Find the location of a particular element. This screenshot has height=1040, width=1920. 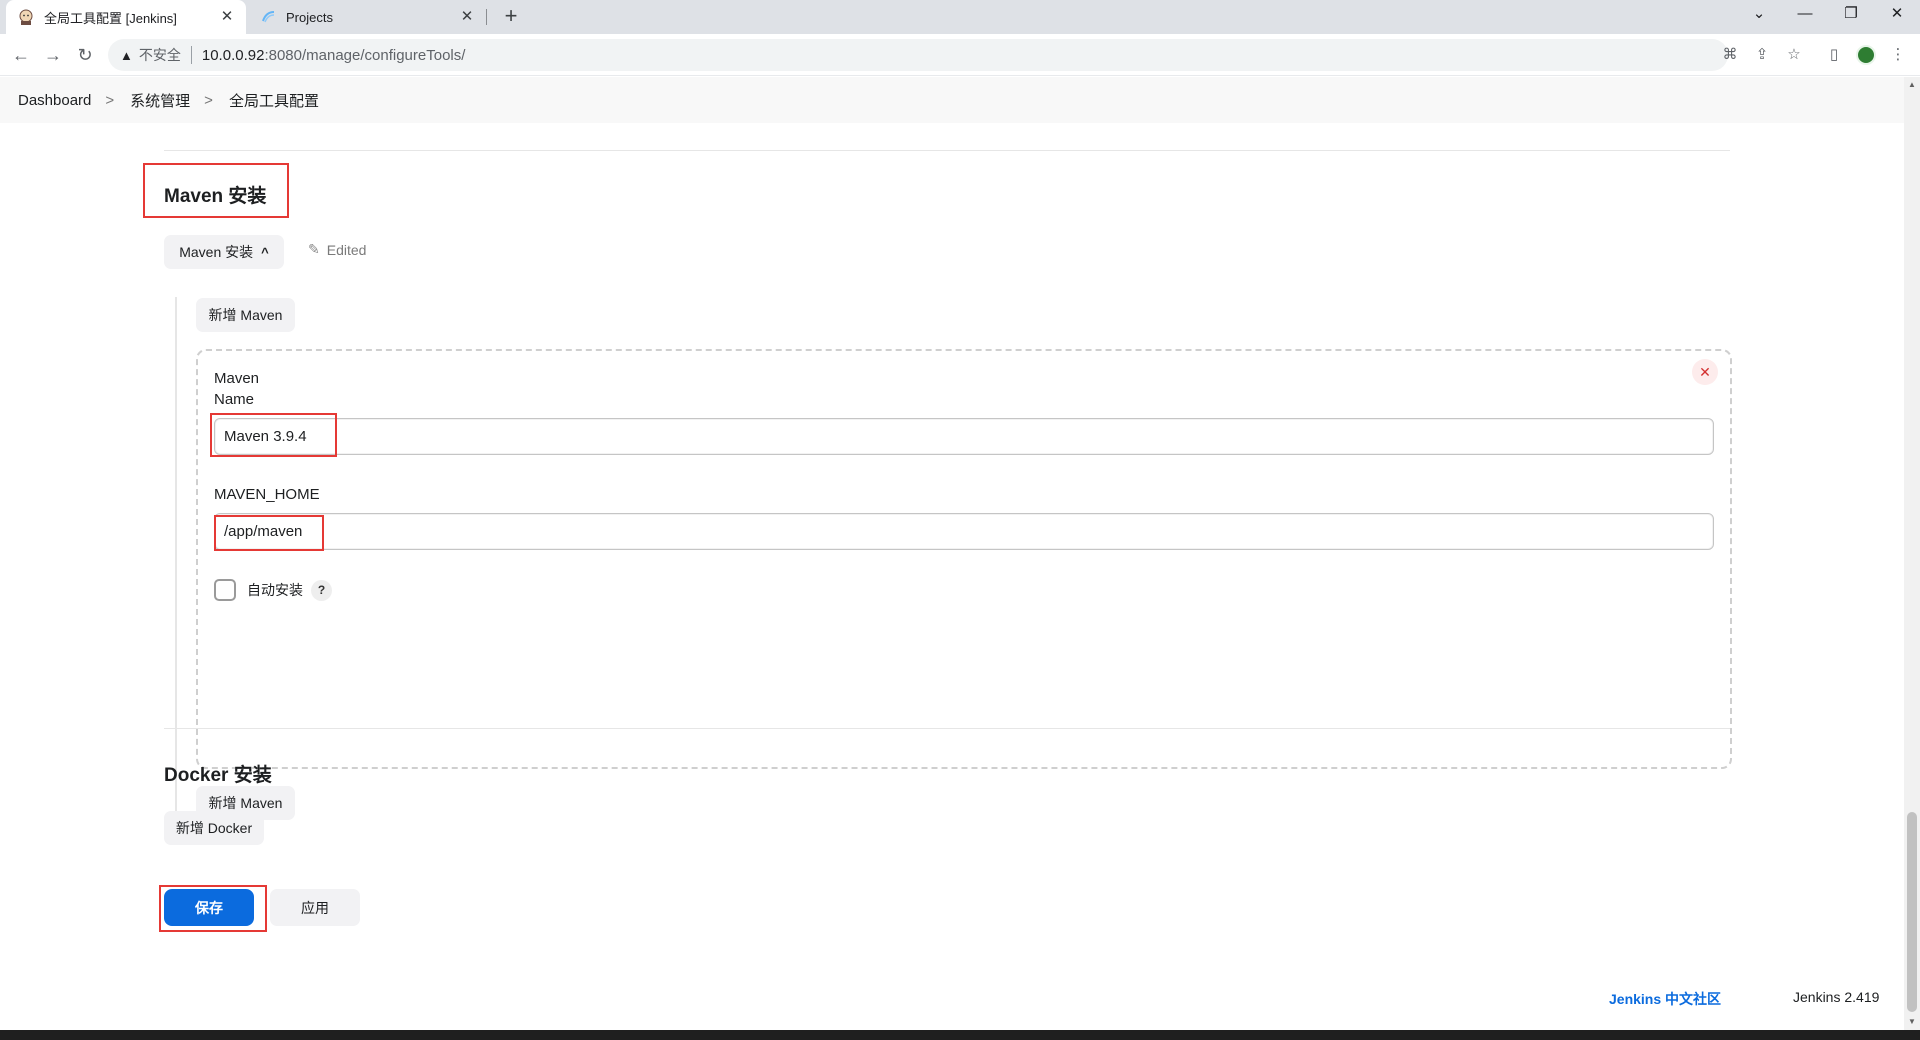

tab-jenkins-config: 全局工具配置 [Jenkins] ✕ is located at coordinates (126, 17).